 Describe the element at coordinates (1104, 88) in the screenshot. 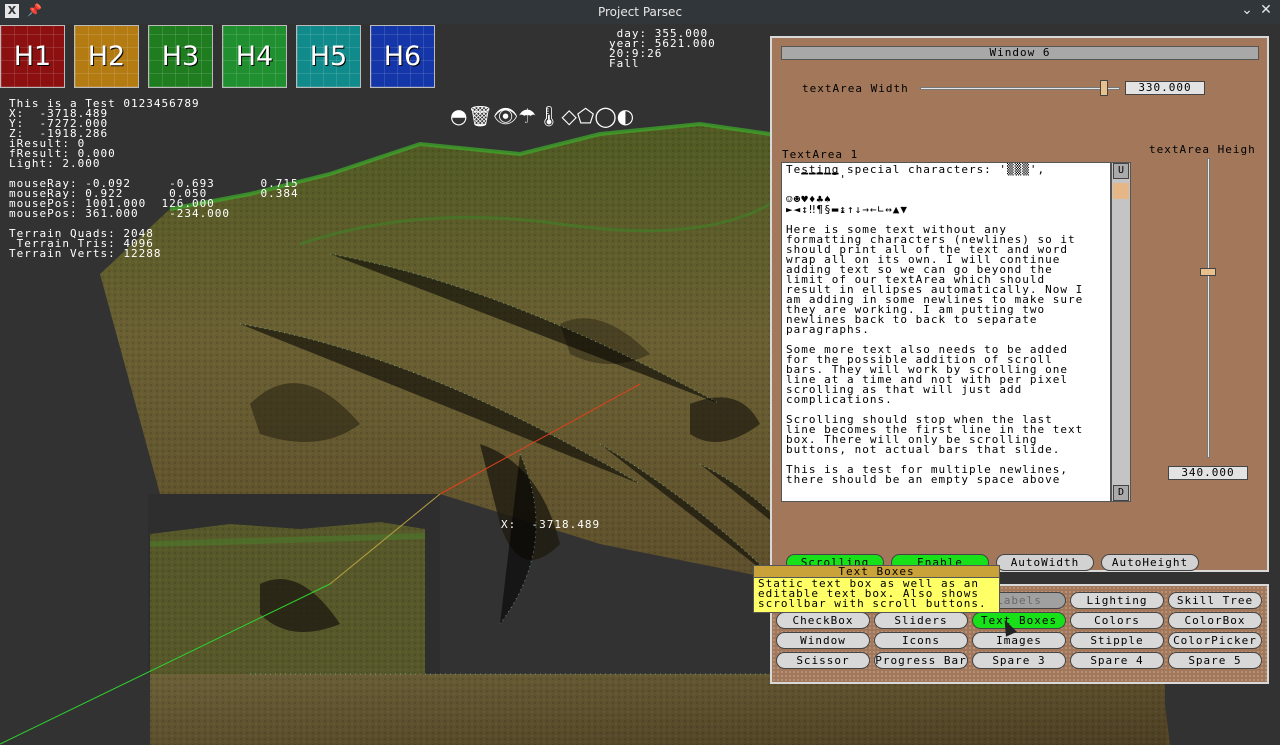

I see `width-slider-knob` at that location.